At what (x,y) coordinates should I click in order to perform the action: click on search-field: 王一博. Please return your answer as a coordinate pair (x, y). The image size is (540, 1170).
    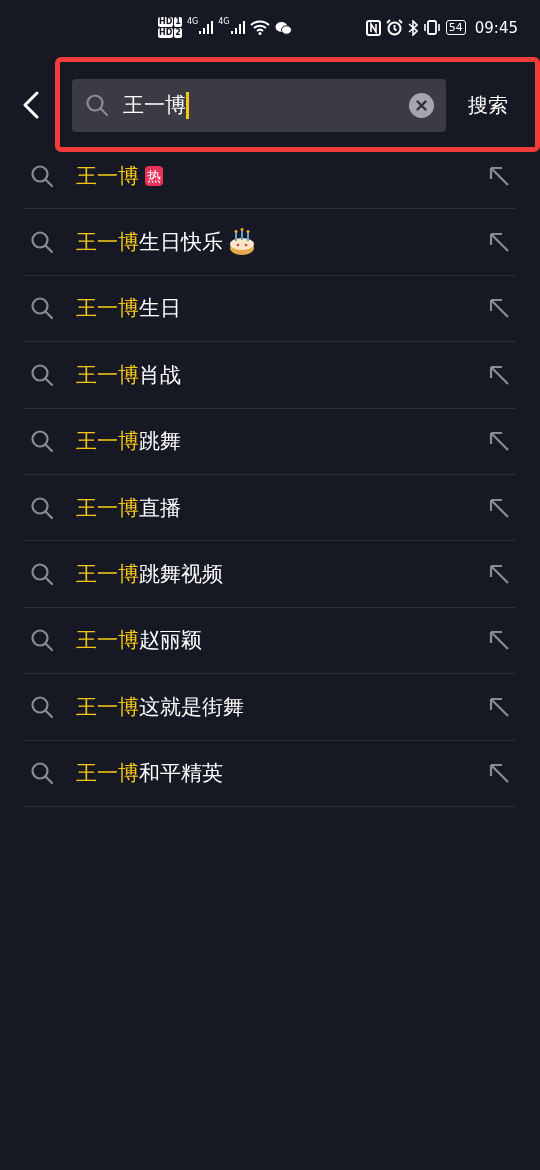
    Looking at the image, I should click on (259, 105).